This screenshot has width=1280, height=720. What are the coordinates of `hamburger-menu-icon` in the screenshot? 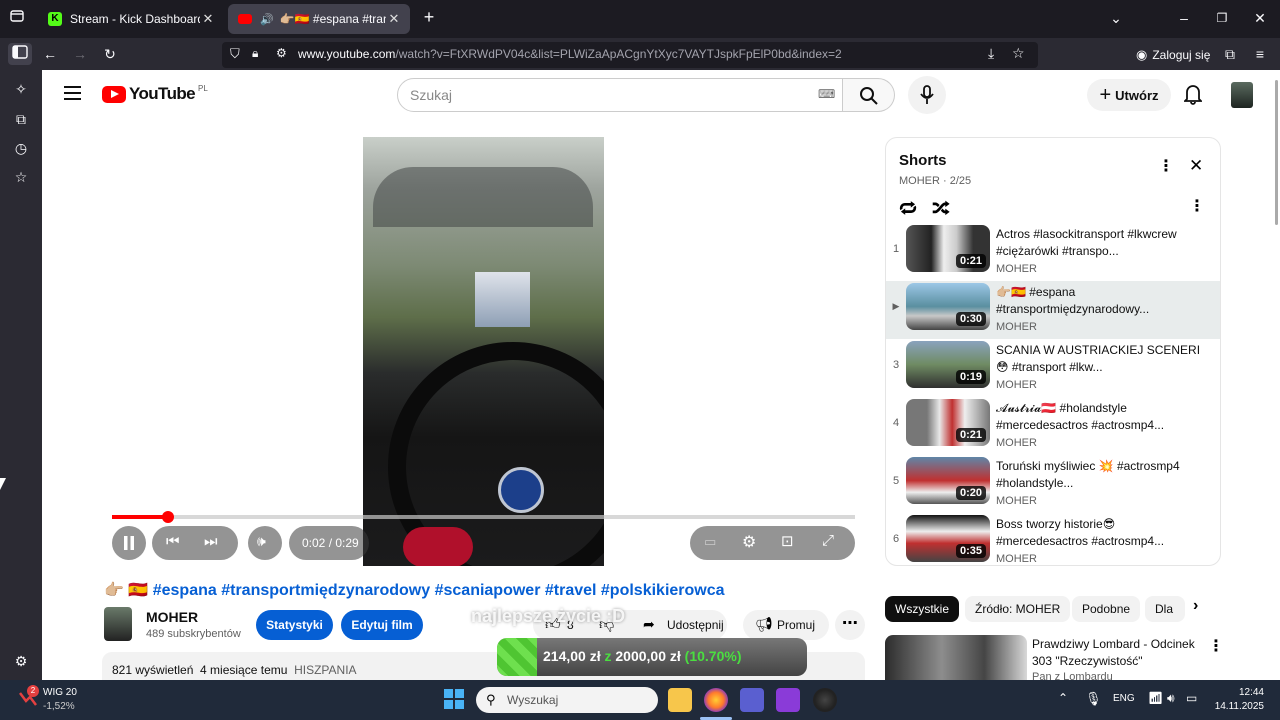 It's located at (73, 95).